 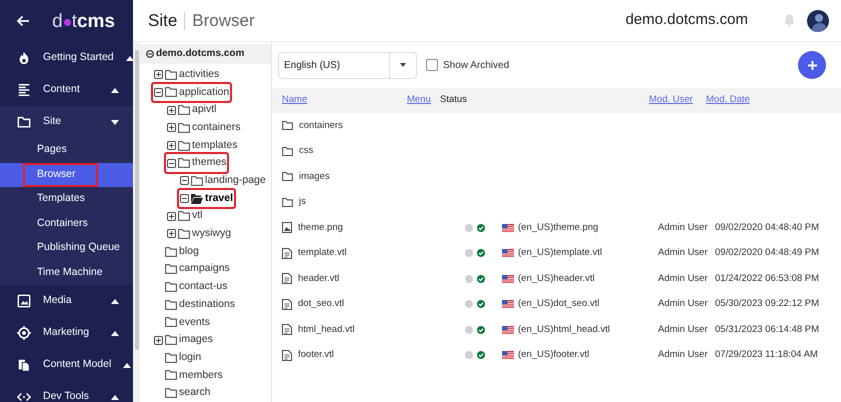 What do you see at coordinates (187, 322) in the screenshot?
I see `tree-item: events` at bounding box center [187, 322].